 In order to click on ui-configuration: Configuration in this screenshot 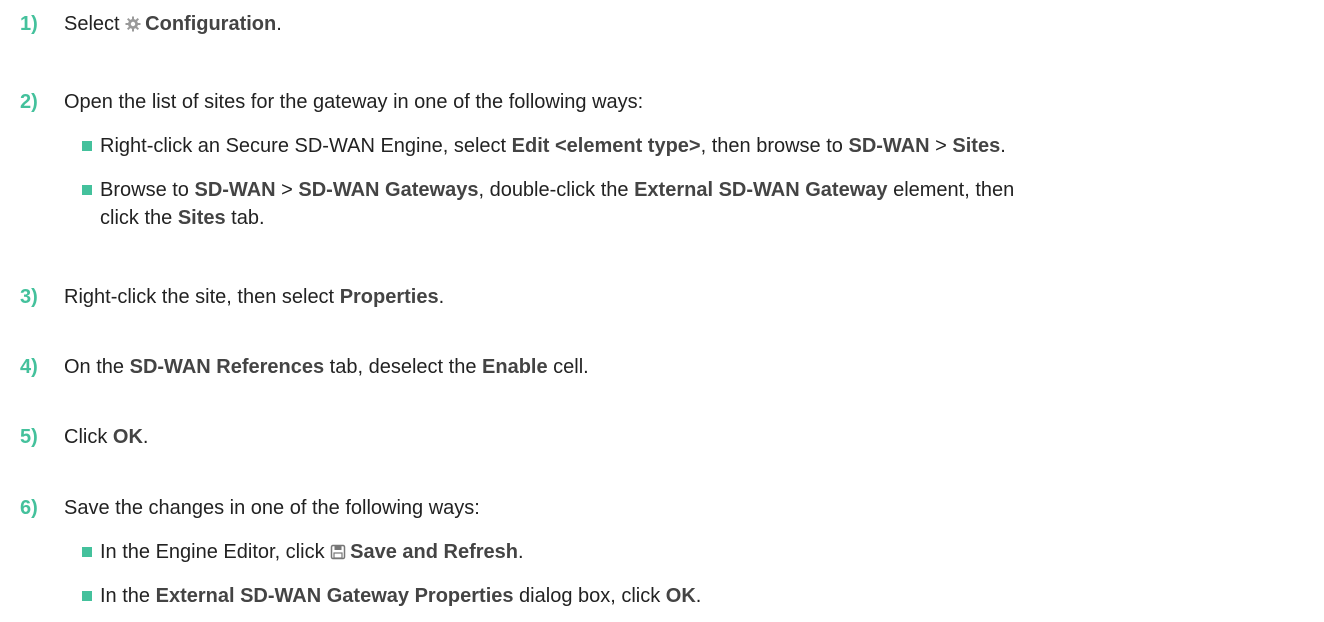, I will do `click(211, 24)`.